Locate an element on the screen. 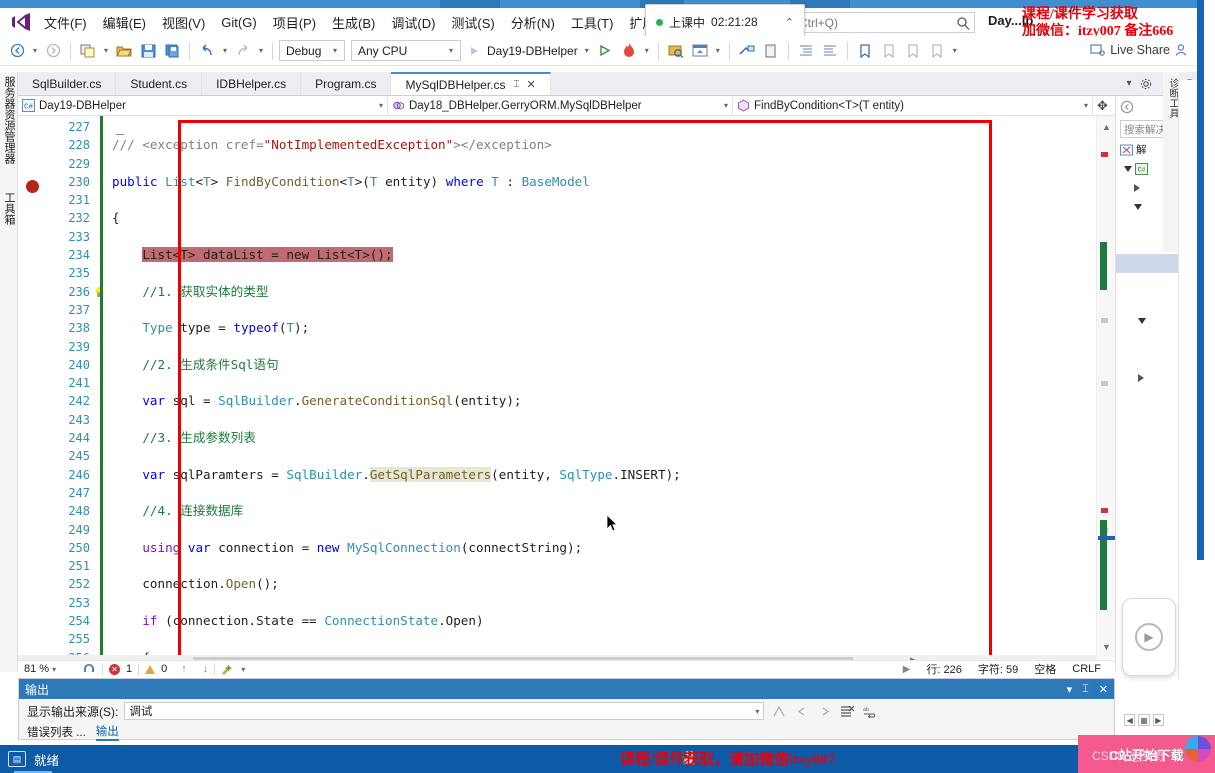 Image resolution: width=1215 pixels, height=773 pixels. configuration-combo: Debug ▾ is located at coordinates (312, 50).